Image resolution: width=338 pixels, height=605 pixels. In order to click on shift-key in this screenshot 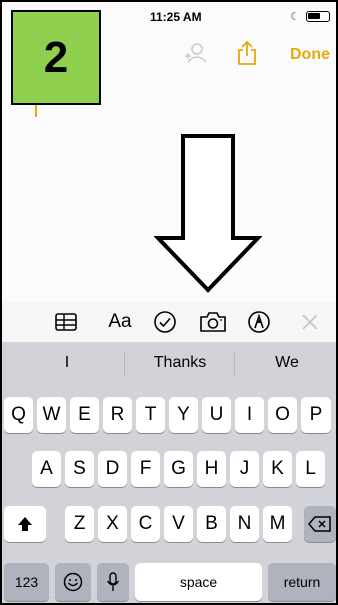, I will do `click(25, 524)`.